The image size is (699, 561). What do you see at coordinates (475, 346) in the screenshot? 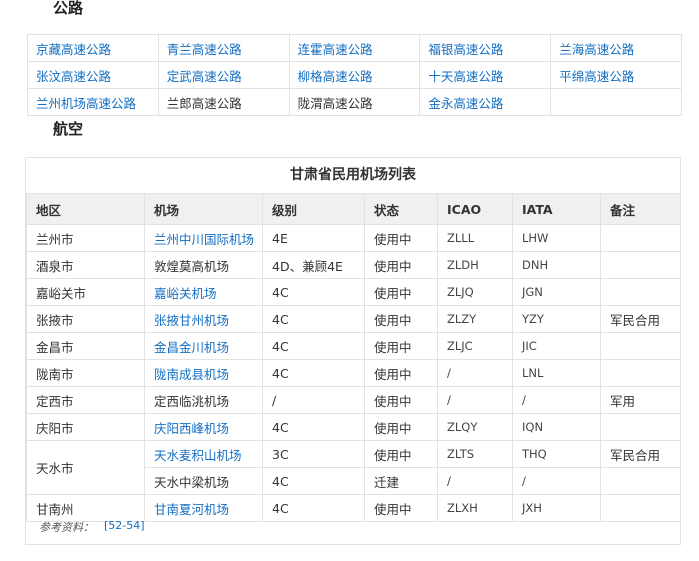
I see `icao-cell: ZLJC` at bounding box center [475, 346].